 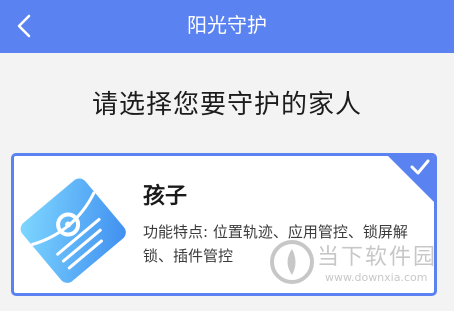 I want to click on child-protection-icon, so click(x=73, y=230).